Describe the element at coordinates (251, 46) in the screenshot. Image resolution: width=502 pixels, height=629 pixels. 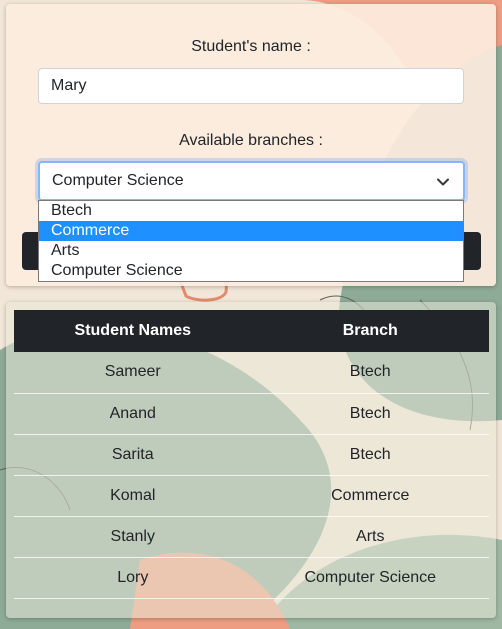
I see `student-name-label: Student's name :` at that location.